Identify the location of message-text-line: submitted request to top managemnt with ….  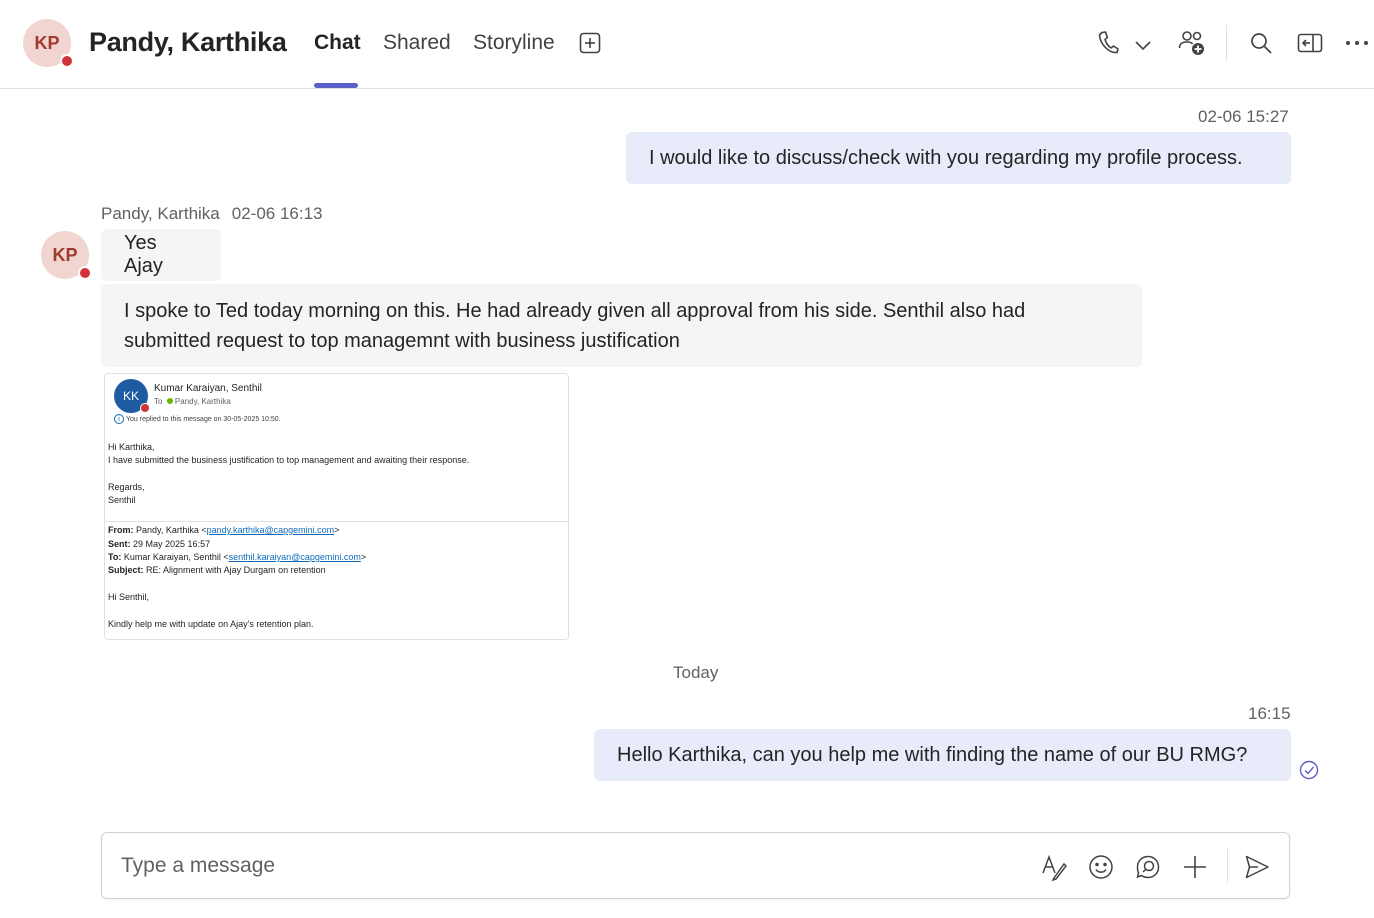
(402, 341).